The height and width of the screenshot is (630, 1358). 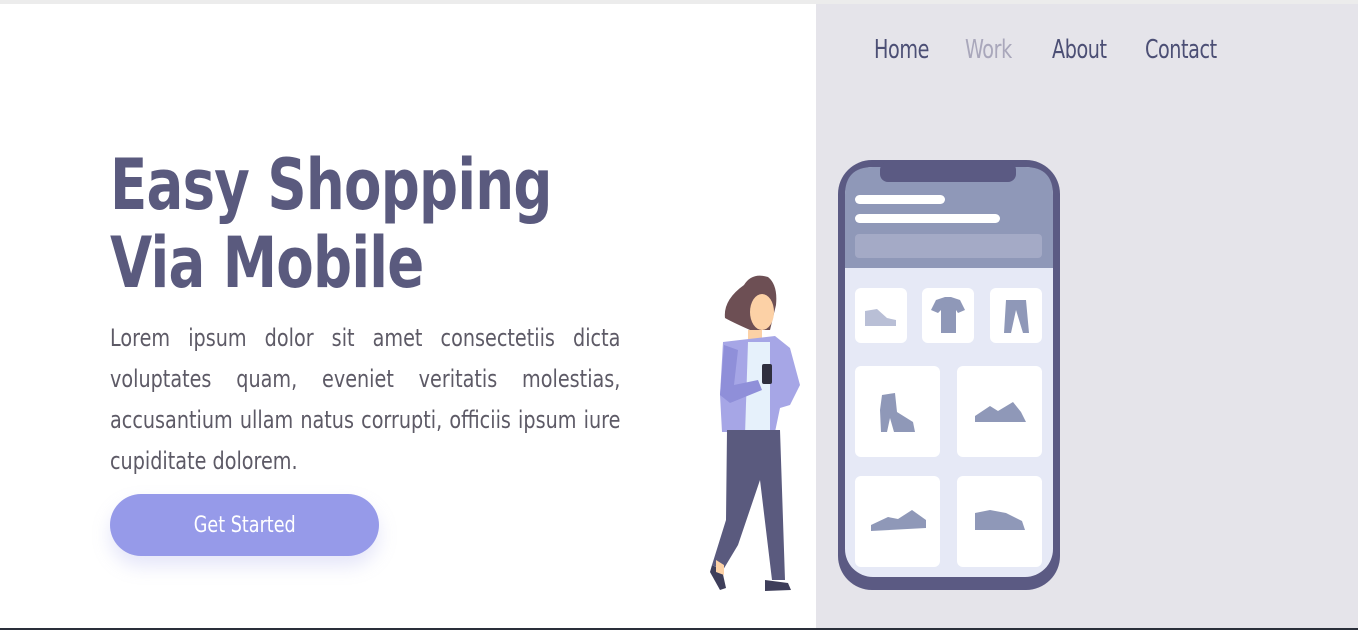 What do you see at coordinates (988, 50) in the screenshot?
I see `nav-item-work: Work` at bounding box center [988, 50].